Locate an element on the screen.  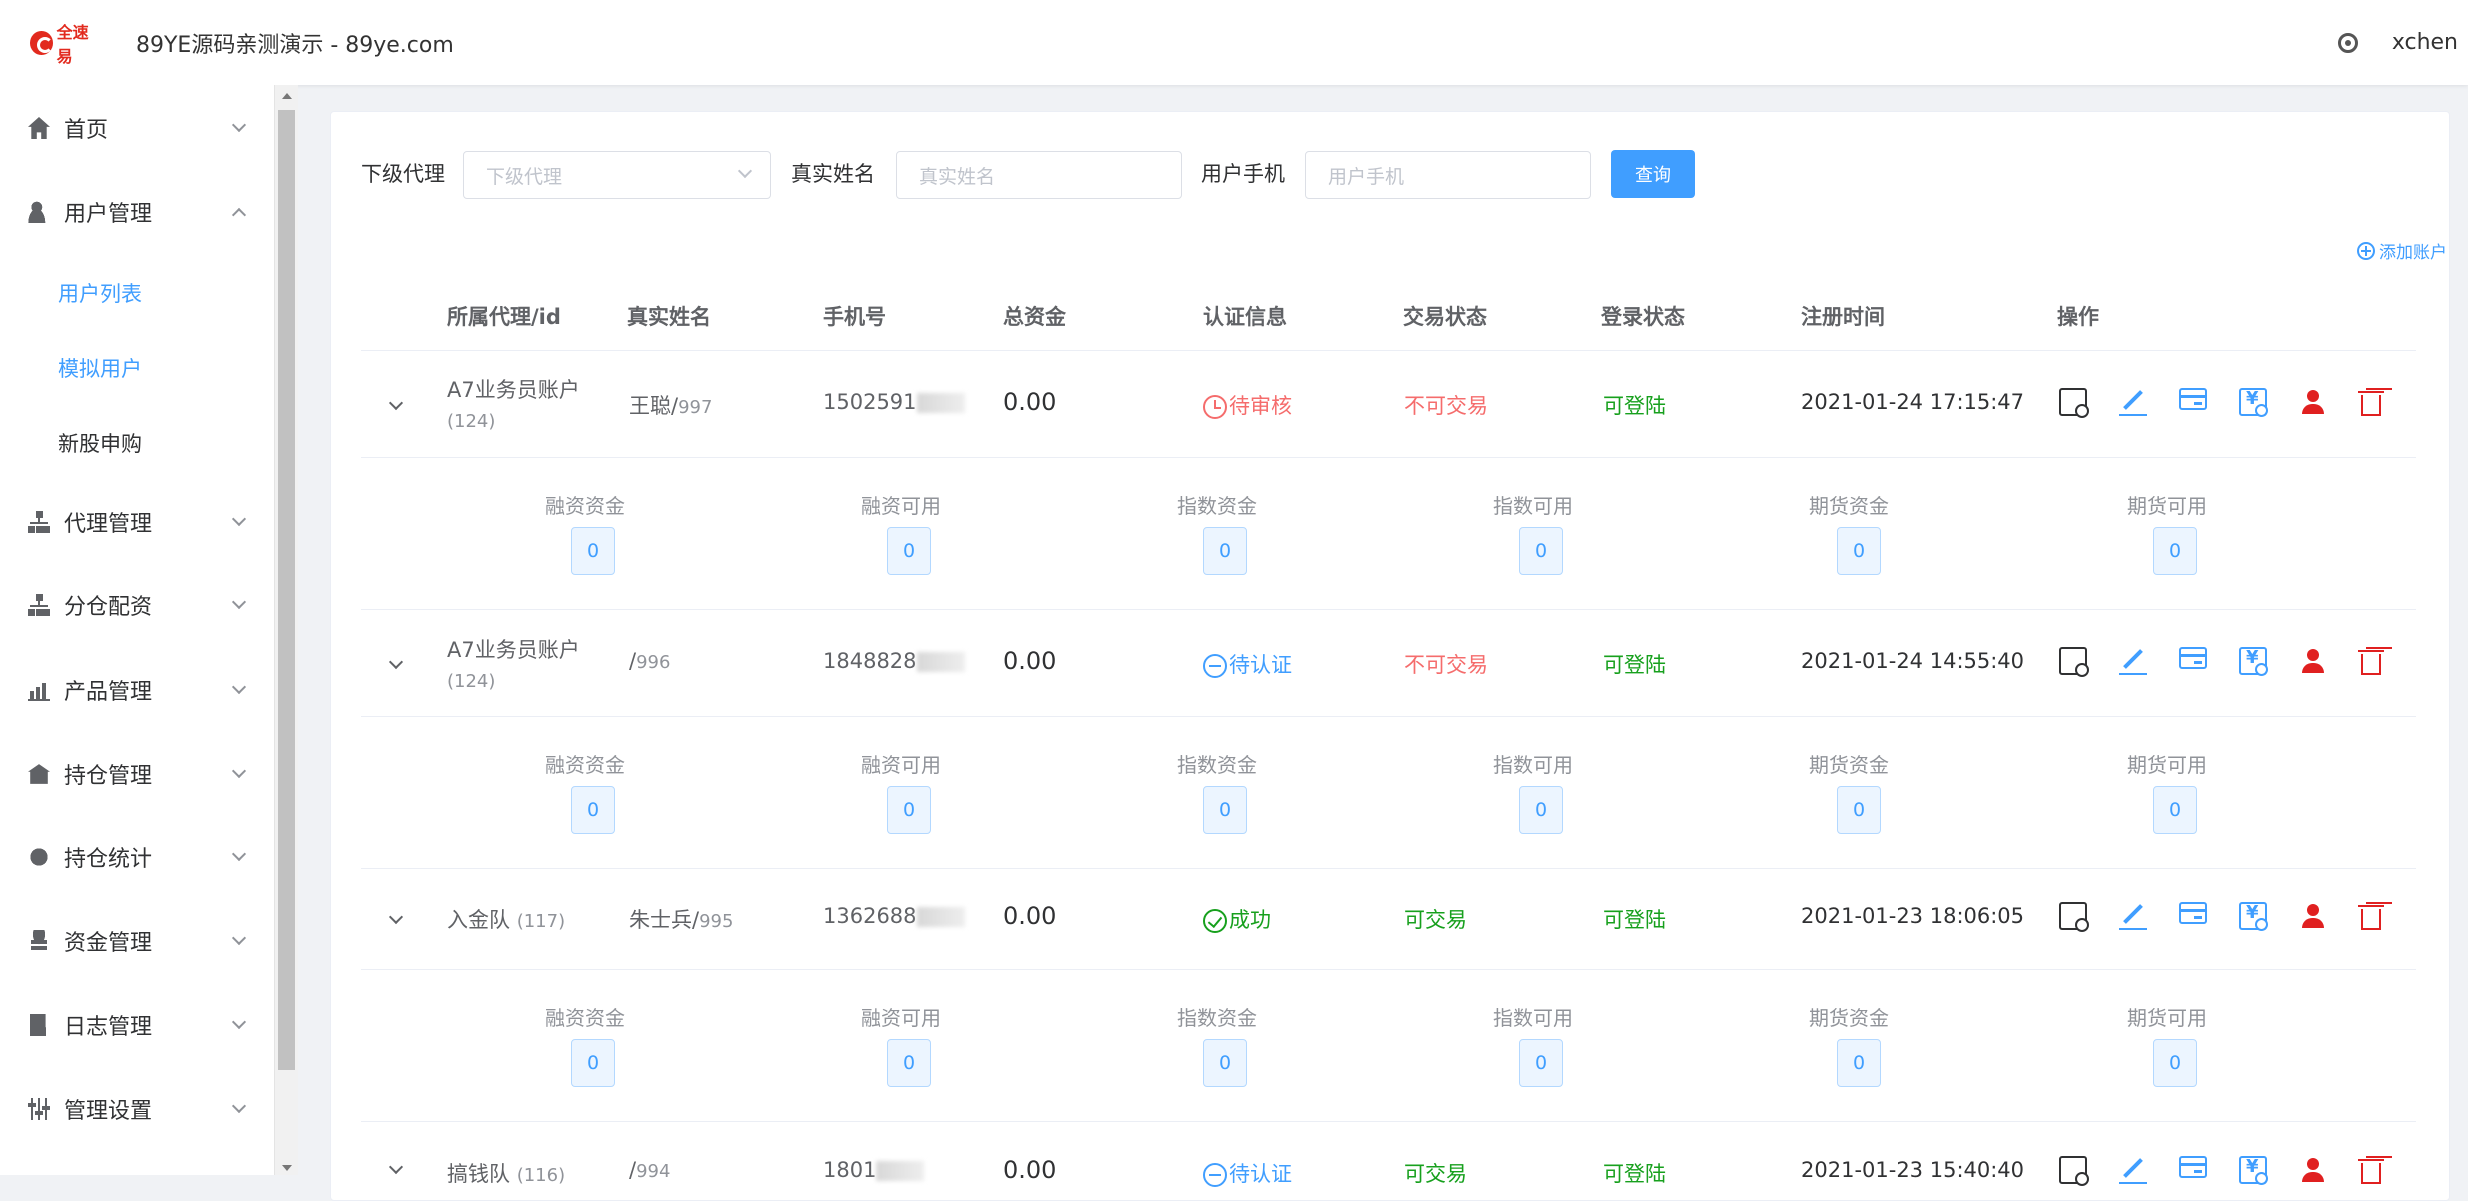
sidebar-item-position-management: 持仓管理 is located at coordinates (137, 774).